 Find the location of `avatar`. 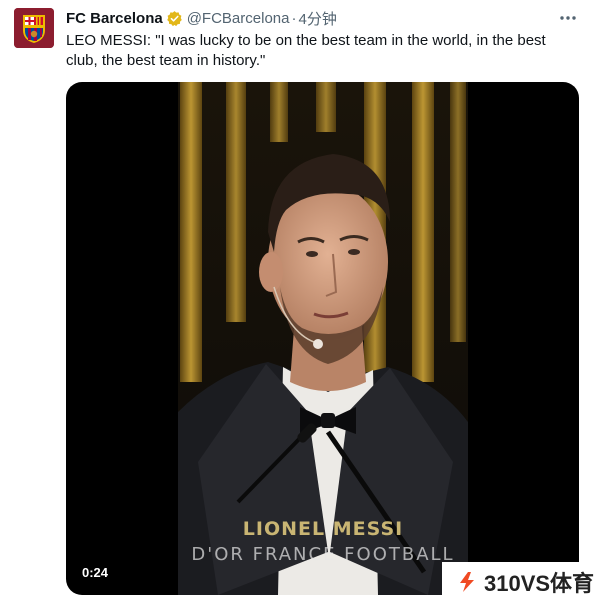

avatar is located at coordinates (34, 28).